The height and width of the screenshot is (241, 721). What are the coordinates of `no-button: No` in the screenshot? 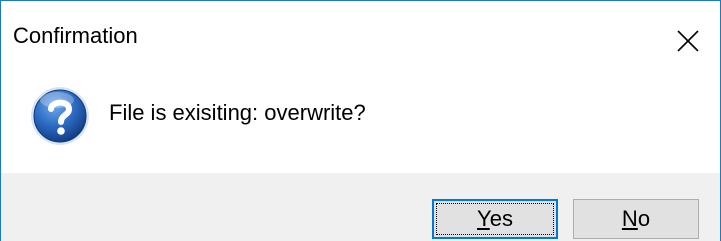 It's located at (636, 219).